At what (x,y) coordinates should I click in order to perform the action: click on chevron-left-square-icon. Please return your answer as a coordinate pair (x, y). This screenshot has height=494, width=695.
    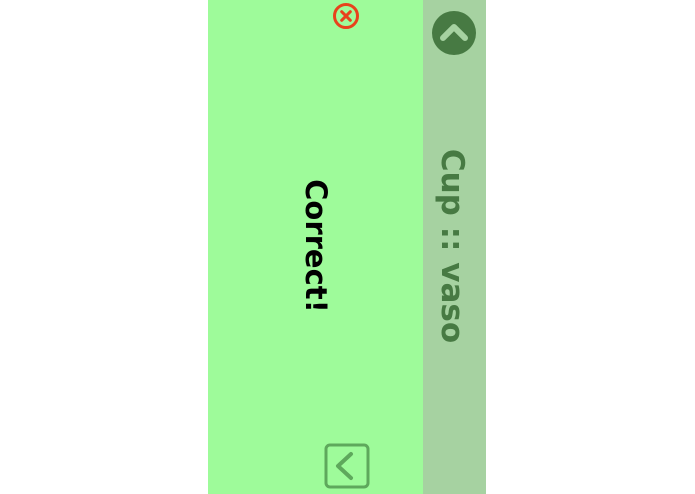
    Looking at the image, I should click on (347, 466).